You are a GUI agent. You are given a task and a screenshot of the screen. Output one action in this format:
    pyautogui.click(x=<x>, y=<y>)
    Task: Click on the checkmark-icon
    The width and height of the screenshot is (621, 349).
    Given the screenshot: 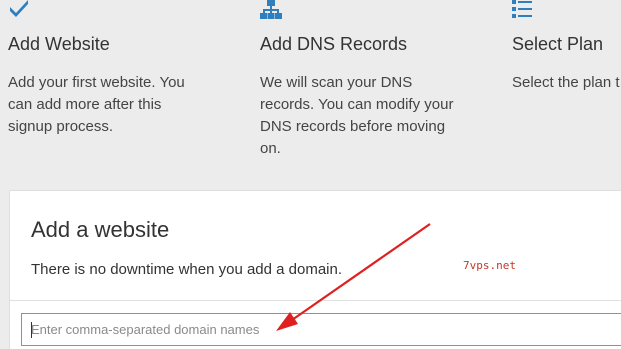 What is the action you would take?
    pyautogui.click(x=19, y=8)
    